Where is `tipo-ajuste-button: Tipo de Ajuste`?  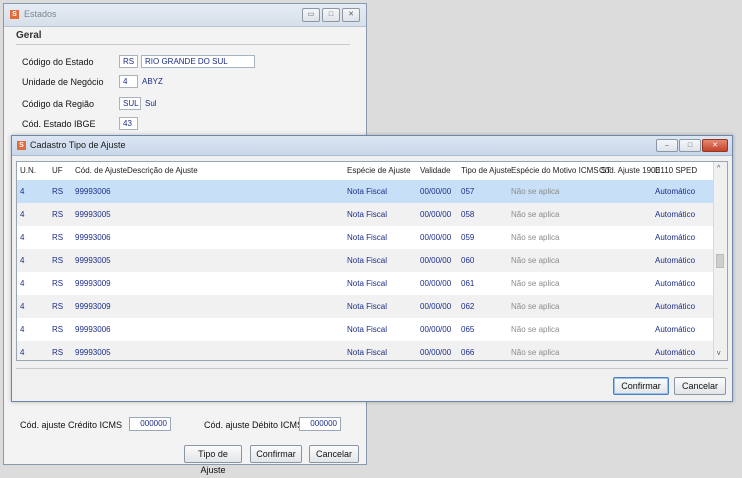 tipo-ajuste-button: Tipo de Ajuste is located at coordinates (213, 460).